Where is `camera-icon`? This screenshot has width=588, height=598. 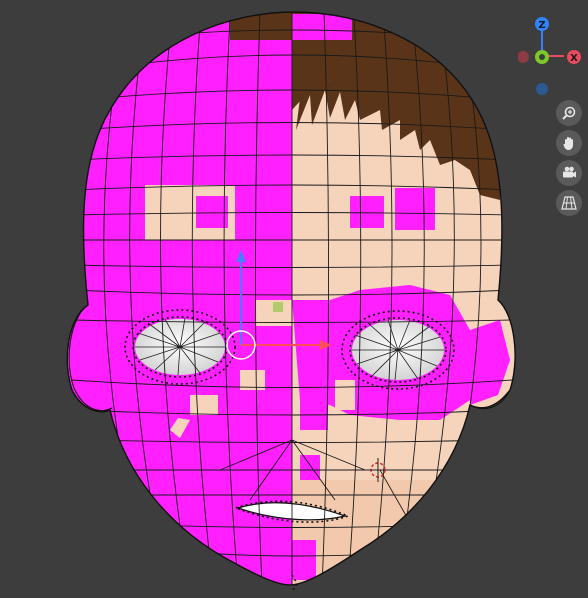
camera-icon is located at coordinates (569, 172).